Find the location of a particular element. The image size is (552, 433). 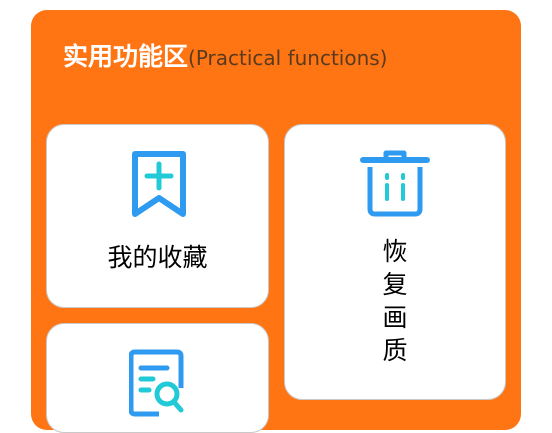

panel-subtitle: (Practical functions) is located at coordinates (288, 58).